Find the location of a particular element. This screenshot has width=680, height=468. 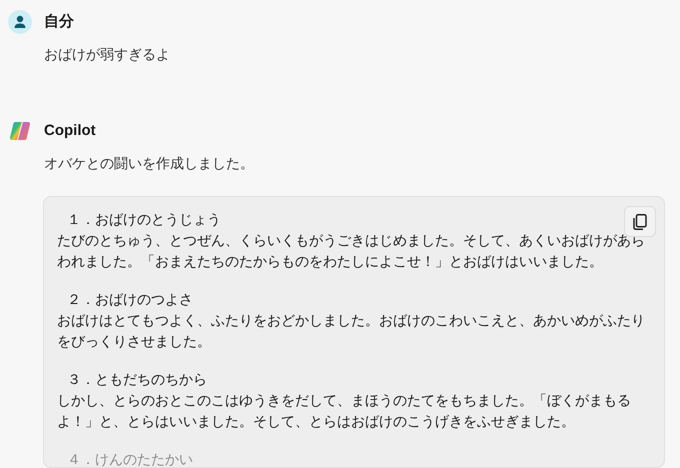

author-name: Copilot is located at coordinates (70, 130).